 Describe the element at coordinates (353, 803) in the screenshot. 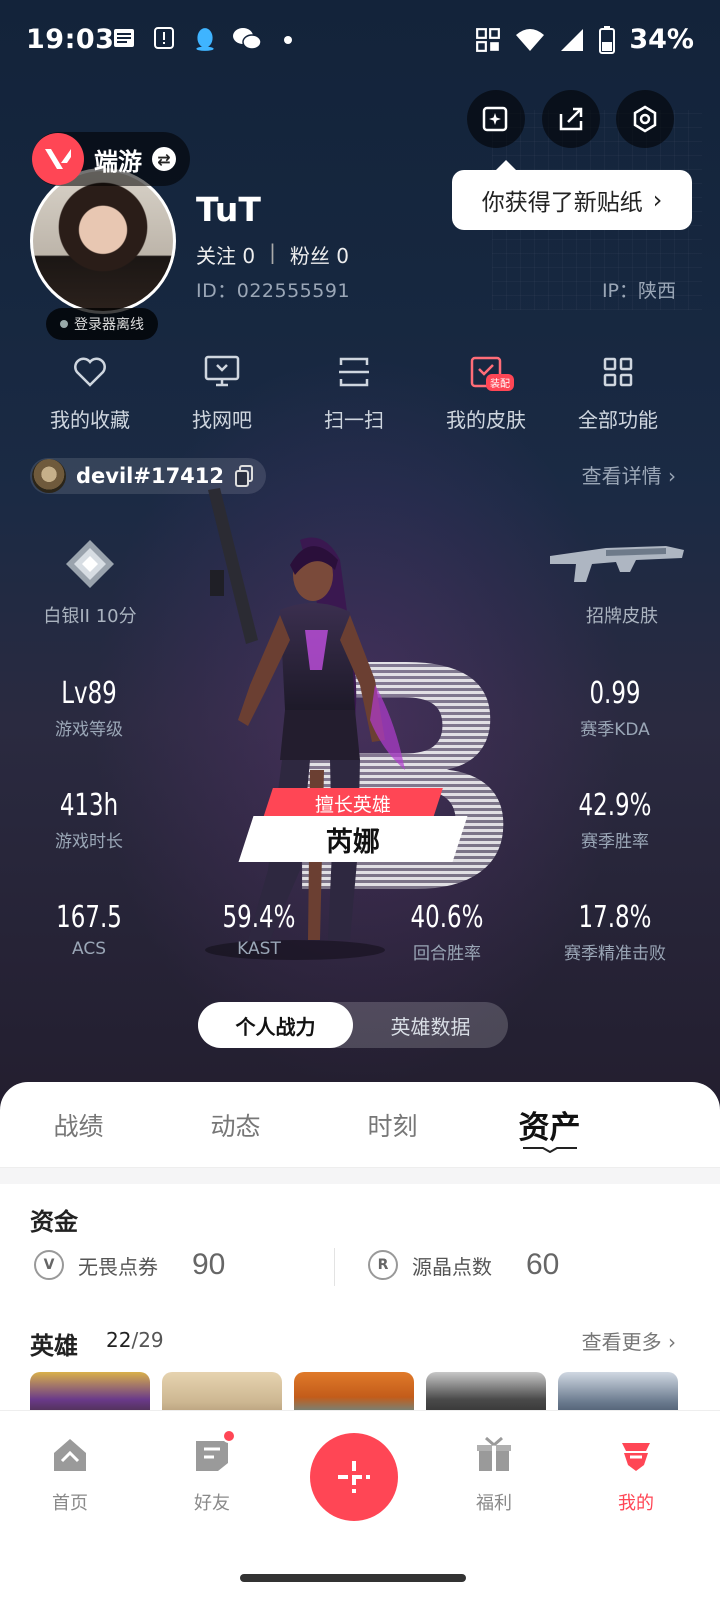

I see `best-hero-tag: 擅长英雄` at that location.